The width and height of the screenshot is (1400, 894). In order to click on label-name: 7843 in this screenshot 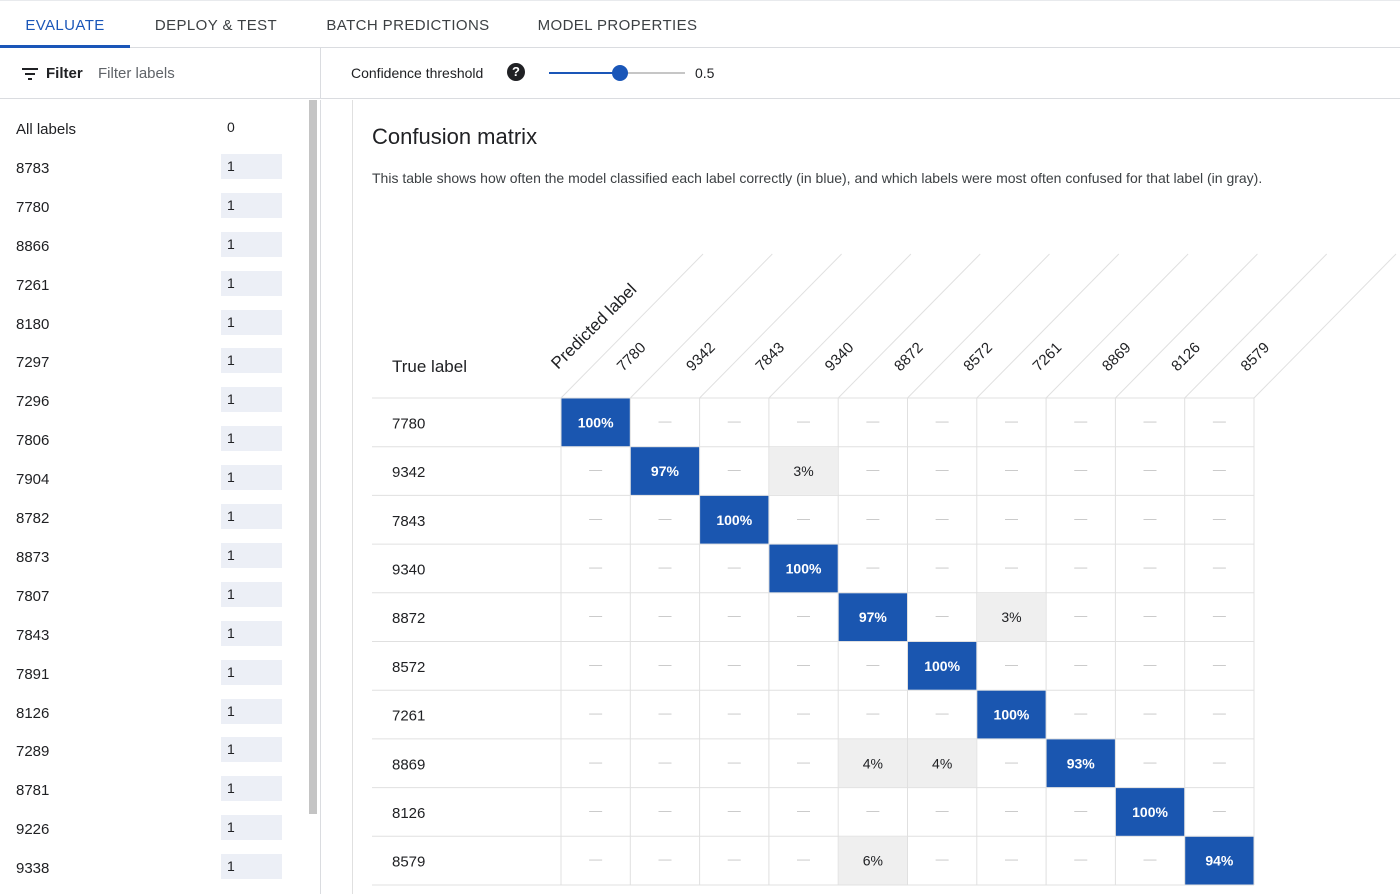, I will do `click(33, 635)`.